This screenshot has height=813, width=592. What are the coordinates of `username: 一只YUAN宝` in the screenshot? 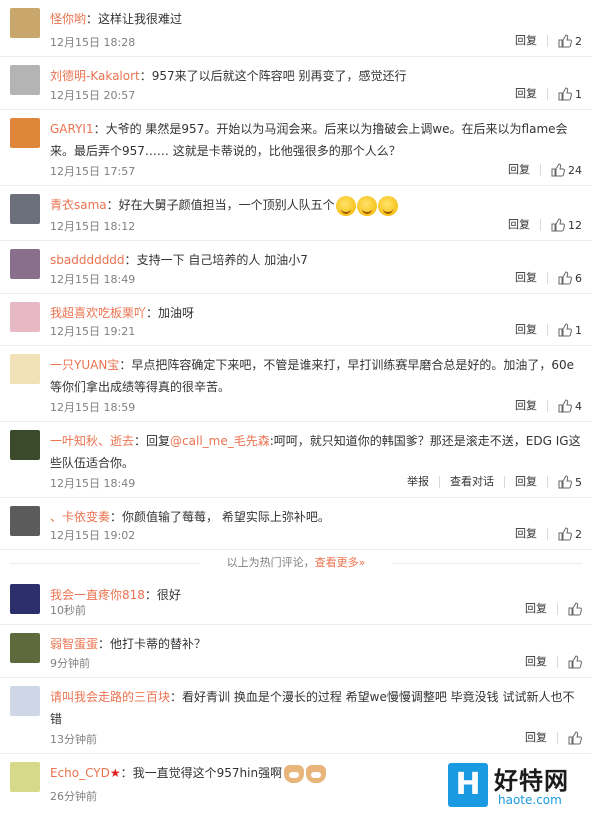 It's located at (84, 365).